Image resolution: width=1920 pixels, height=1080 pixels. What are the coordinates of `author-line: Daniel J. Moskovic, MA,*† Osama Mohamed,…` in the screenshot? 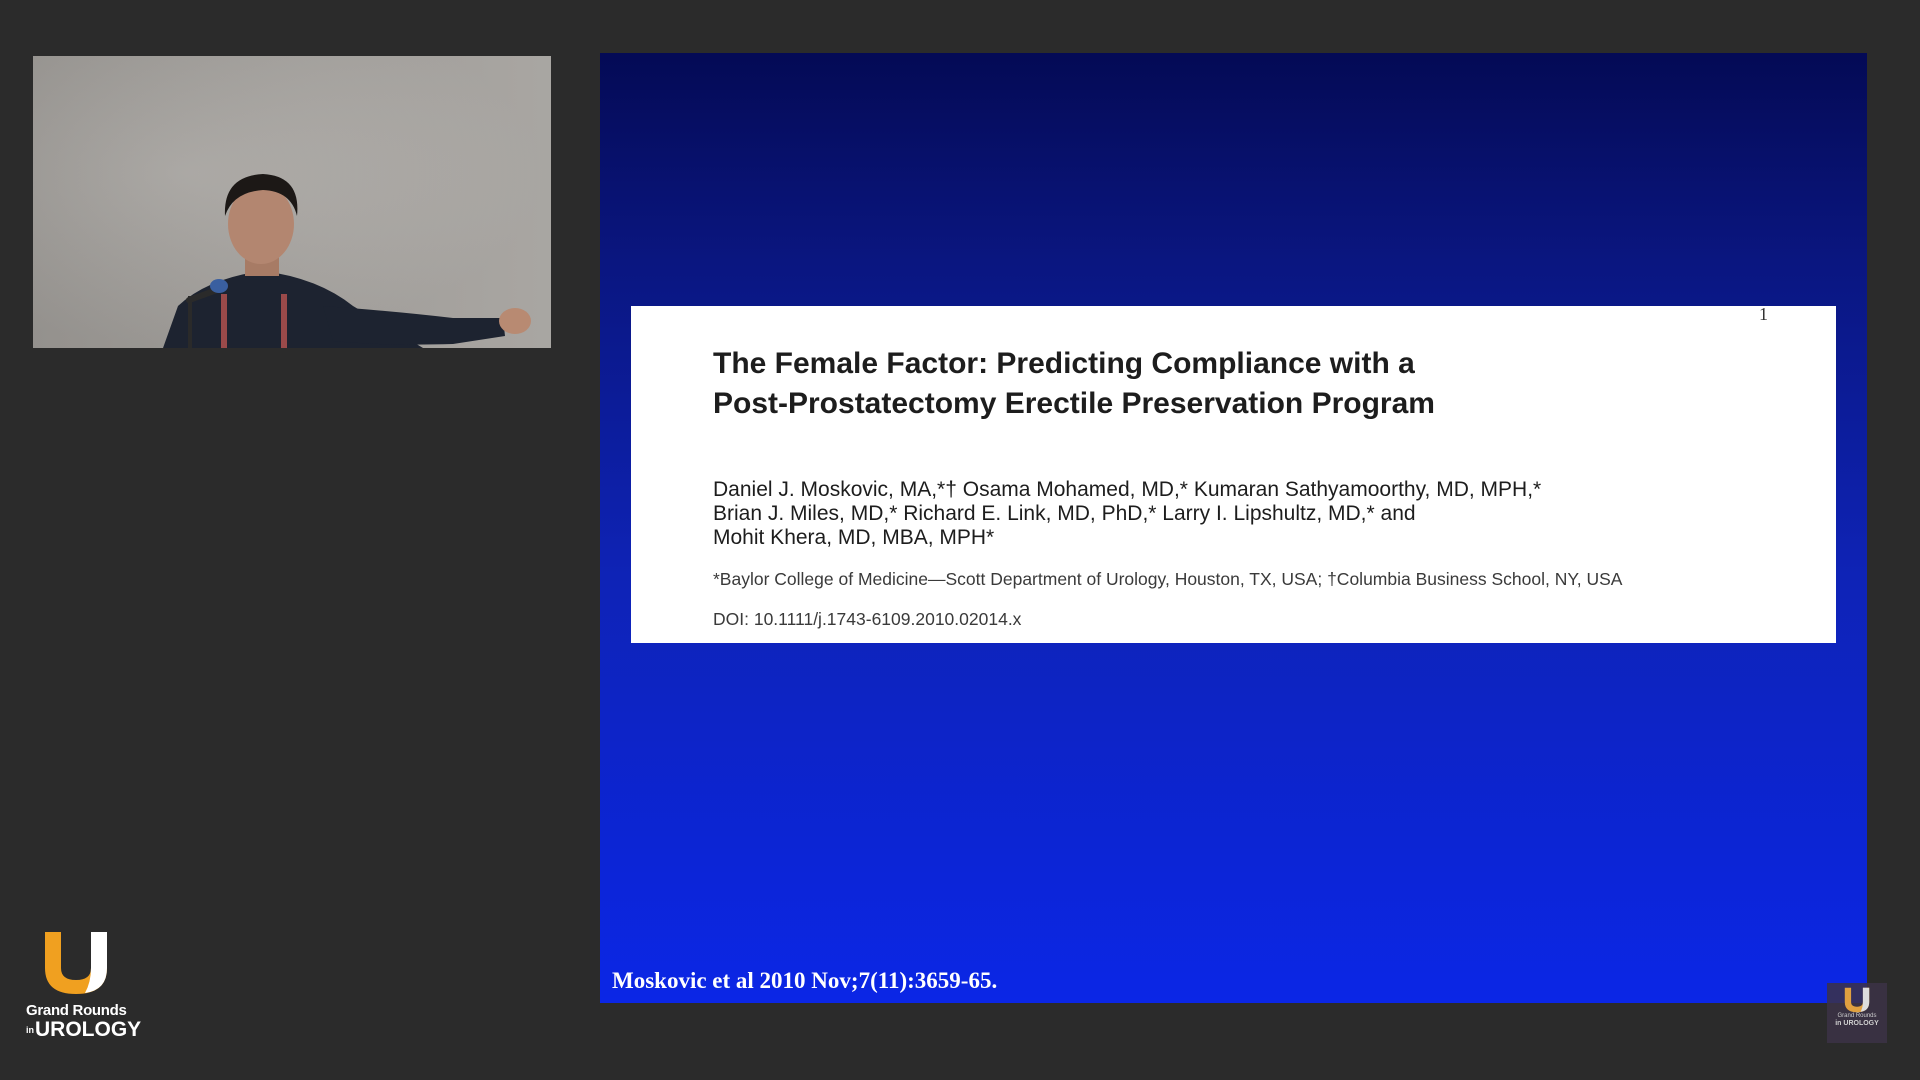 It's located at (1127, 489).